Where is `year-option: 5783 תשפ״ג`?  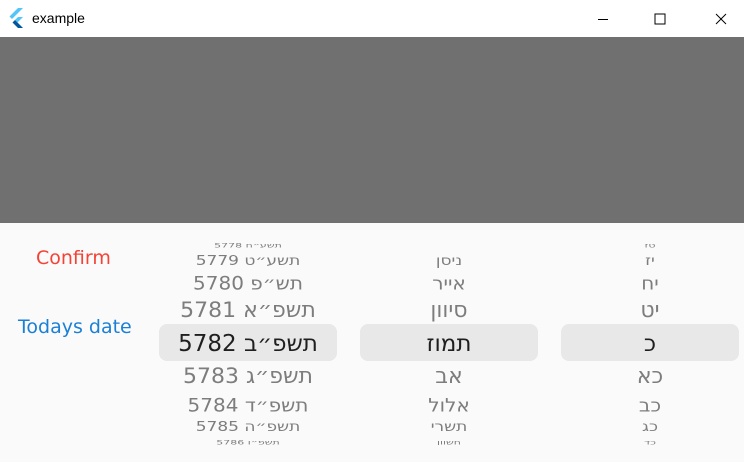 year-option: 5783 תשפ״ג is located at coordinates (248, 377).